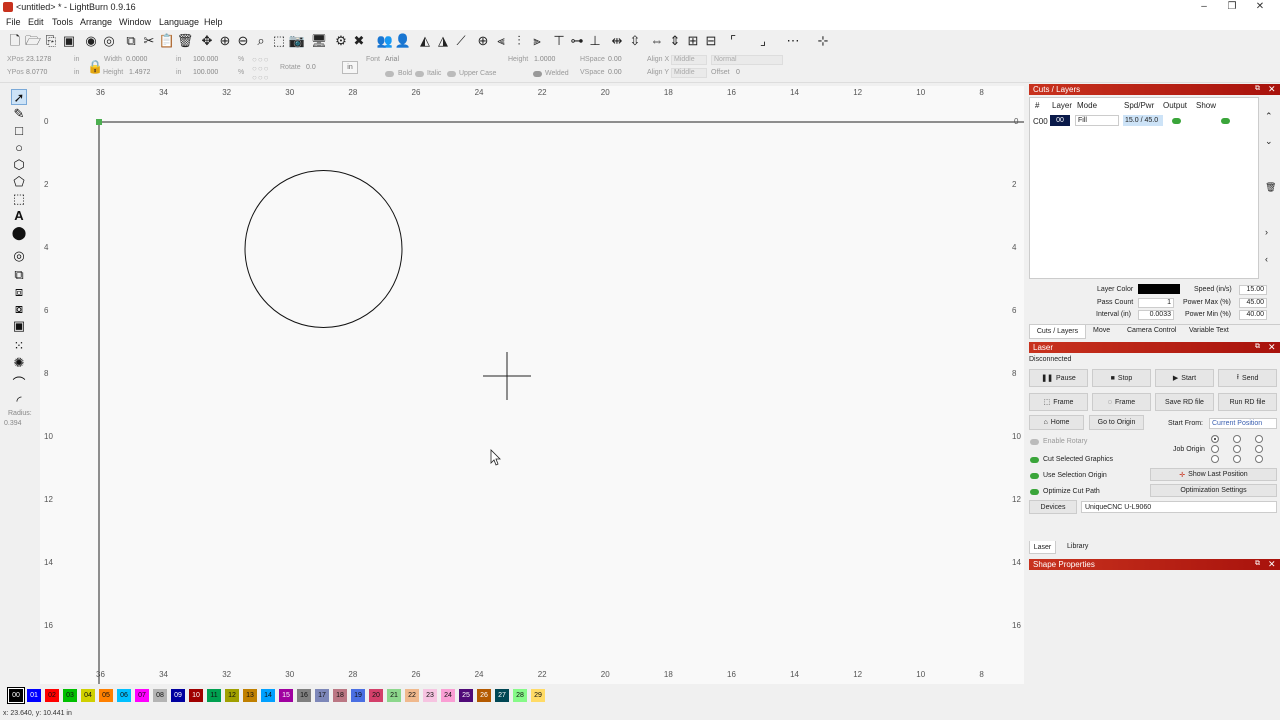 This screenshot has width=1280, height=720. I want to click on boolean-union-icon: ⧉, so click(19, 275).